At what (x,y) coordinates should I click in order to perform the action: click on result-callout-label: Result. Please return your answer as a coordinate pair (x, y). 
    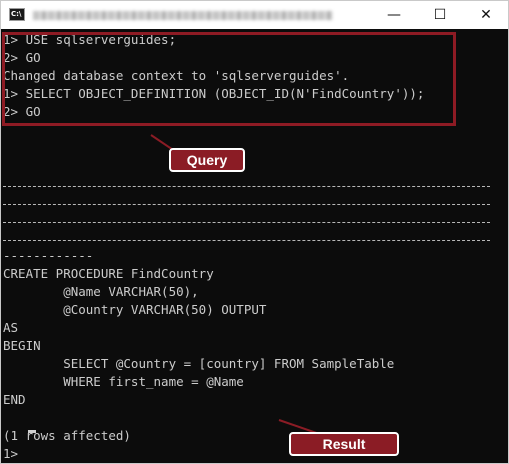
    Looking at the image, I should click on (344, 444).